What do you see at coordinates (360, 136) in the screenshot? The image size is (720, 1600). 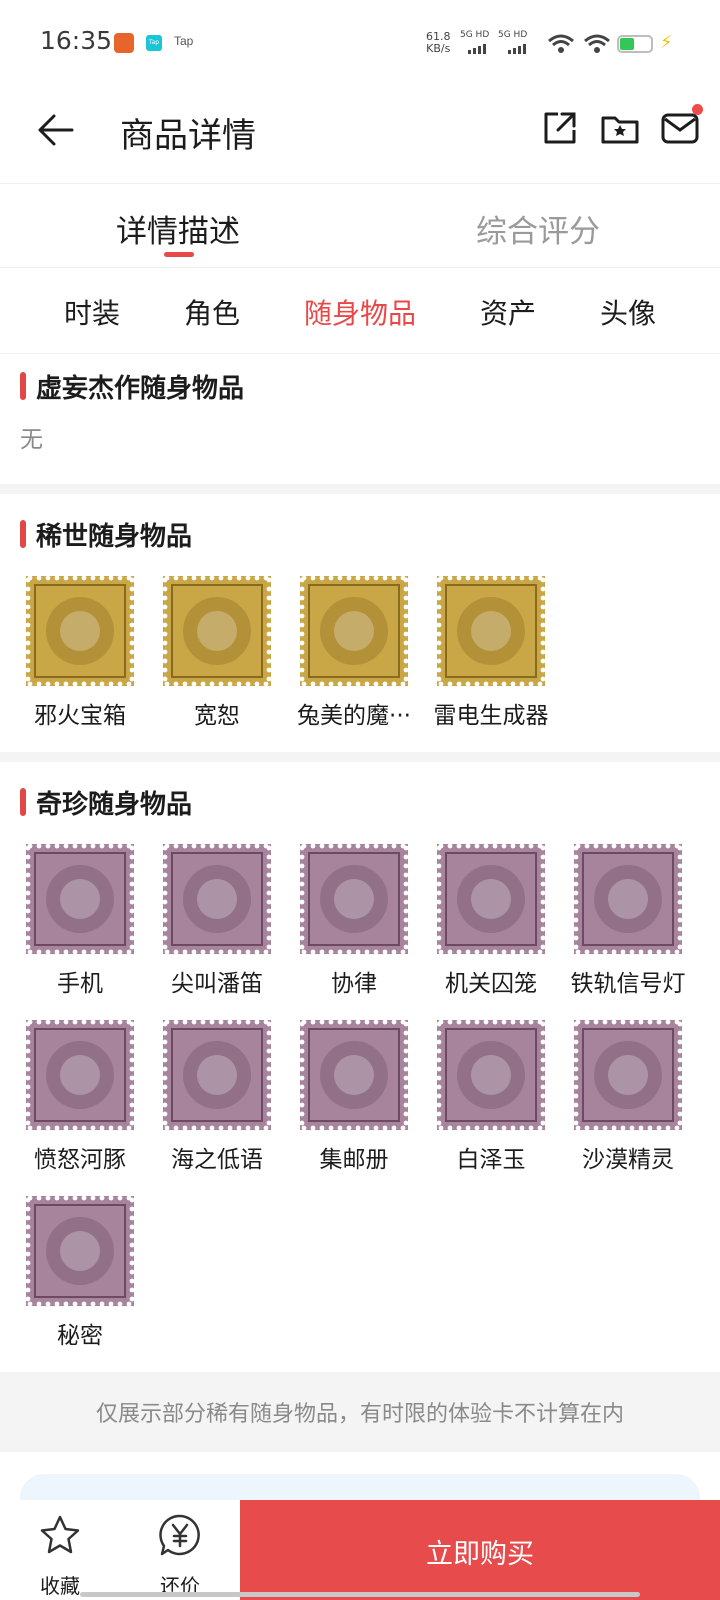 I see `app-header: 商品详情` at bounding box center [360, 136].